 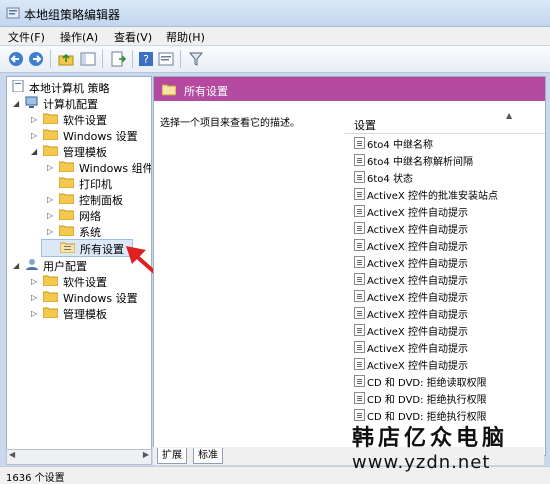 I want to click on status-text: 1636 个设置, so click(x=35, y=478).